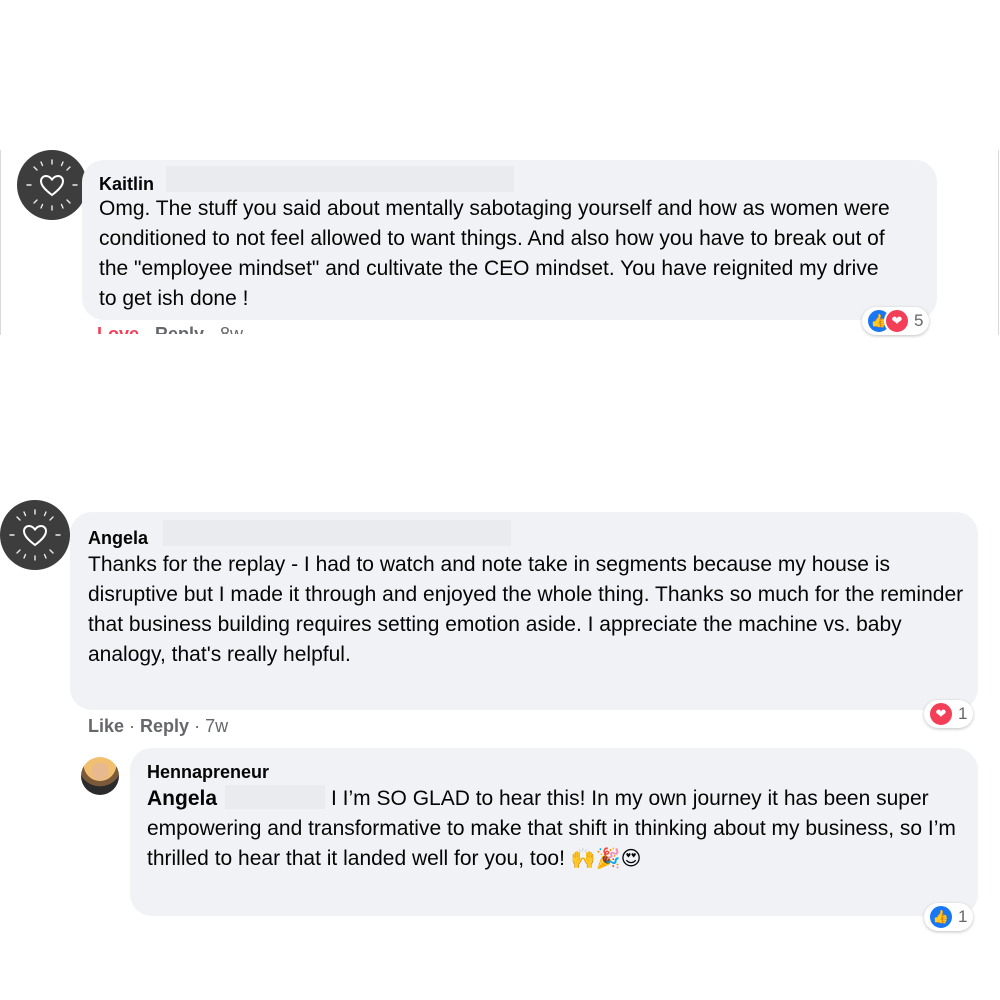  What do you see at coordinates (208, 772) in the screenshot?
I see `reply-author: Hennapreneur` at bounding box center [208, 772].